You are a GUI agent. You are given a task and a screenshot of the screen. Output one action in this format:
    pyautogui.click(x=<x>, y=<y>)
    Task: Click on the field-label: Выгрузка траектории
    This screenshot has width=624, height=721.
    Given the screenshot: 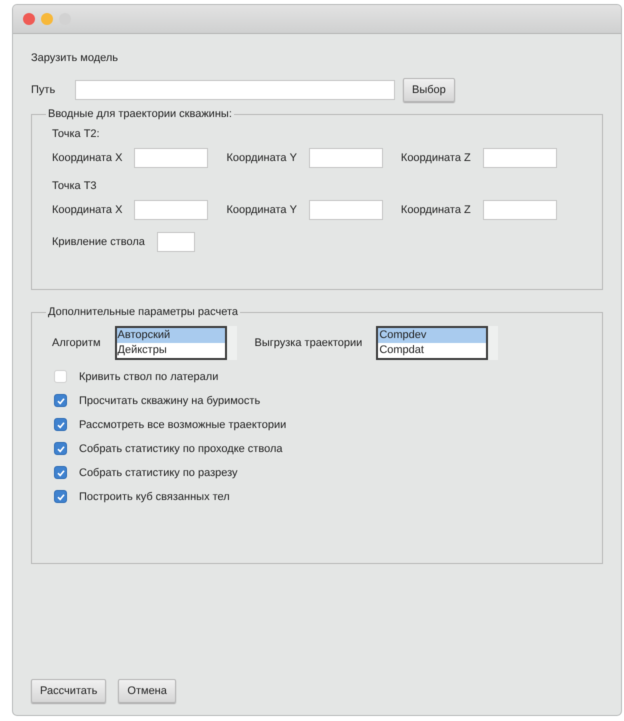 What is the action you would take?
    pyautogui.click(x=308, y=343)
    